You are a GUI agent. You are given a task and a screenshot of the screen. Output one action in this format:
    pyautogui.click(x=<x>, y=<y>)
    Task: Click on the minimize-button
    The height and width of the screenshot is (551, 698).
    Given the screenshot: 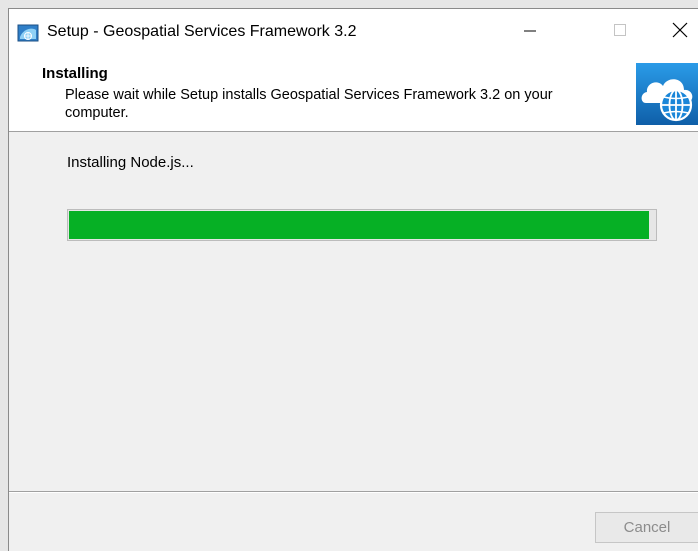 What is the action you would take?
    pyautogui.click(x=530, y=32)
    